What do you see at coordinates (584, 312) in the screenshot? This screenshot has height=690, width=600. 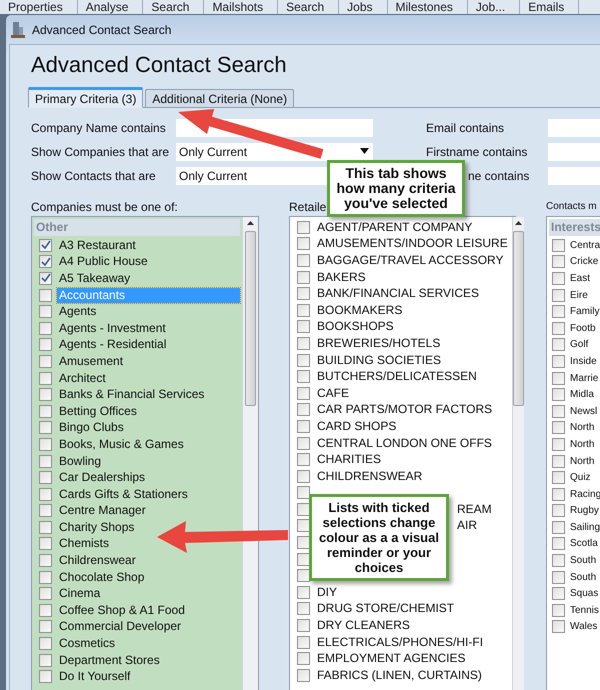 I see `list-item: Family` at bounding box center [584, 312].